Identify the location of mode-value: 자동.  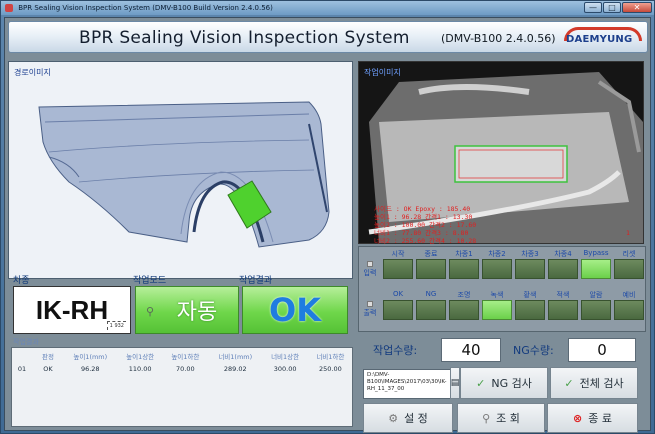
(197, 312).